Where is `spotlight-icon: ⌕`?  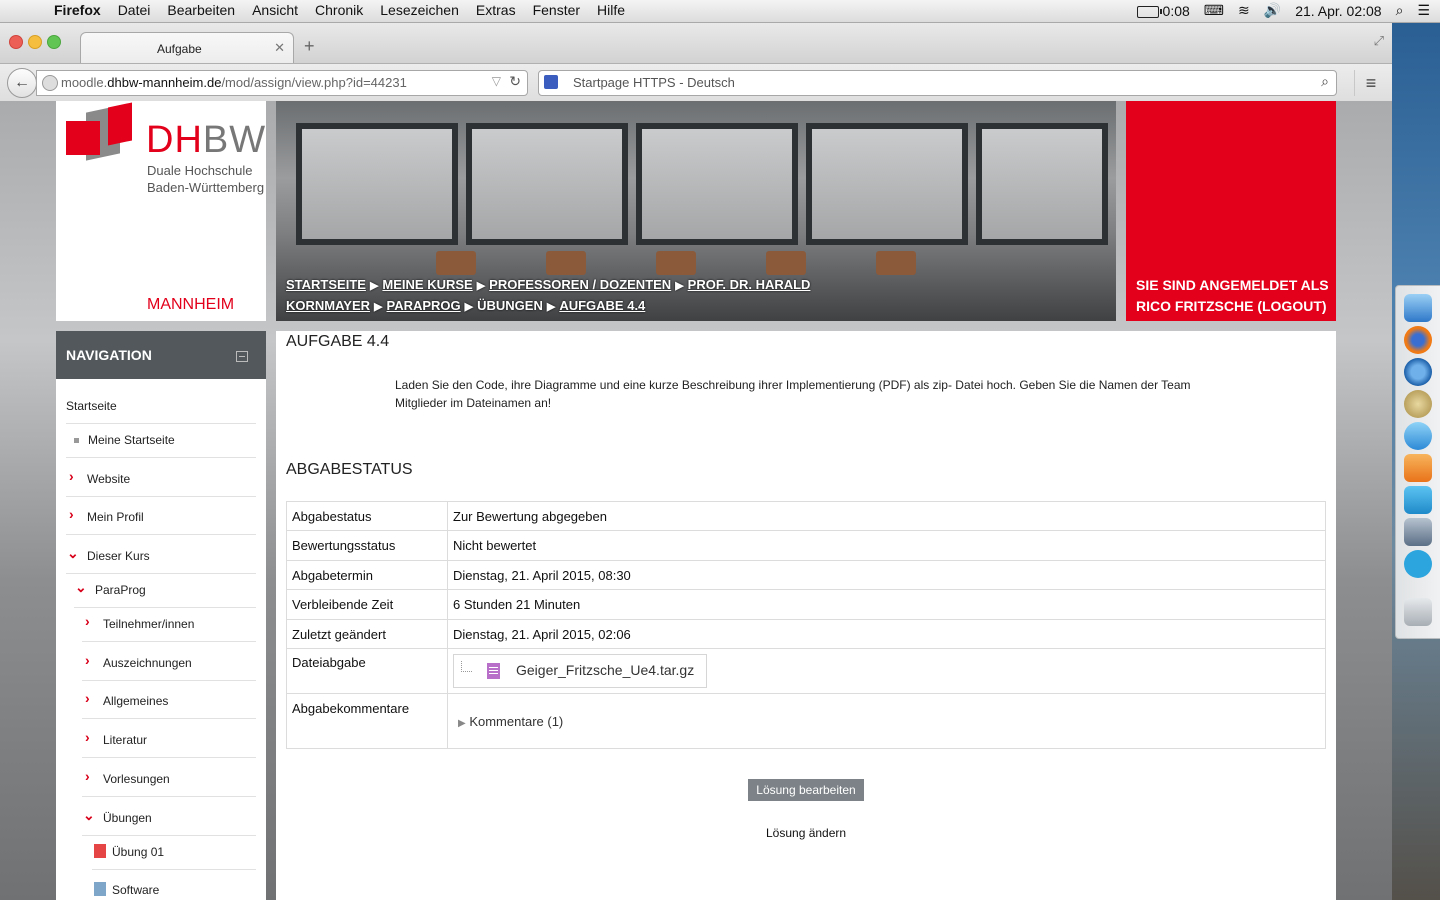 spotlight-icon: ⌕ is located at coordinates (1400, 10).